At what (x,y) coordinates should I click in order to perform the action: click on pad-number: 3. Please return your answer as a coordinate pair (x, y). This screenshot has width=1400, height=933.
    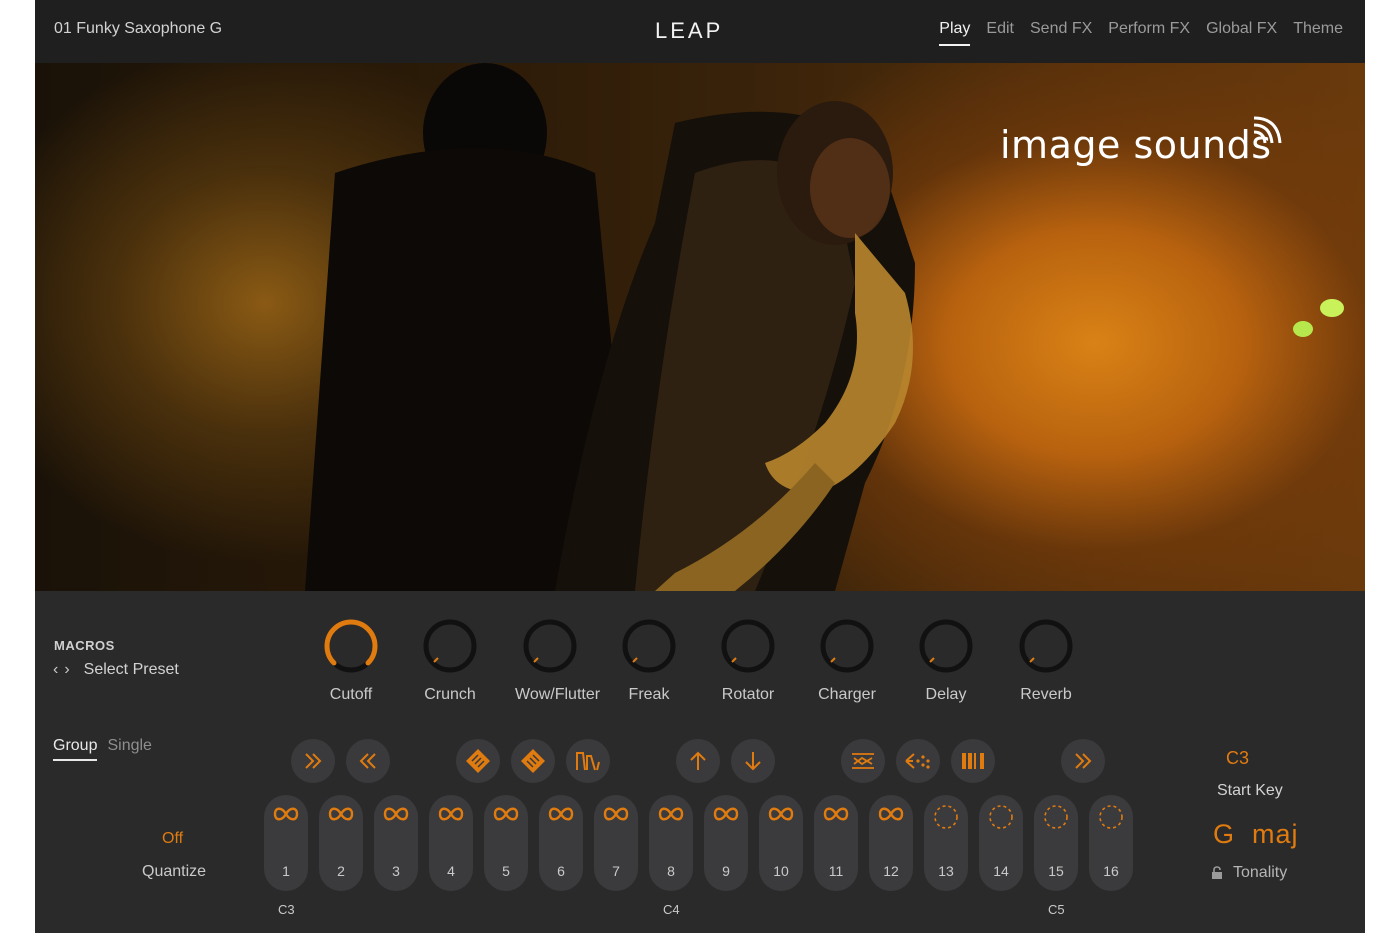
    Looking at the image, I should click on (396, 871).